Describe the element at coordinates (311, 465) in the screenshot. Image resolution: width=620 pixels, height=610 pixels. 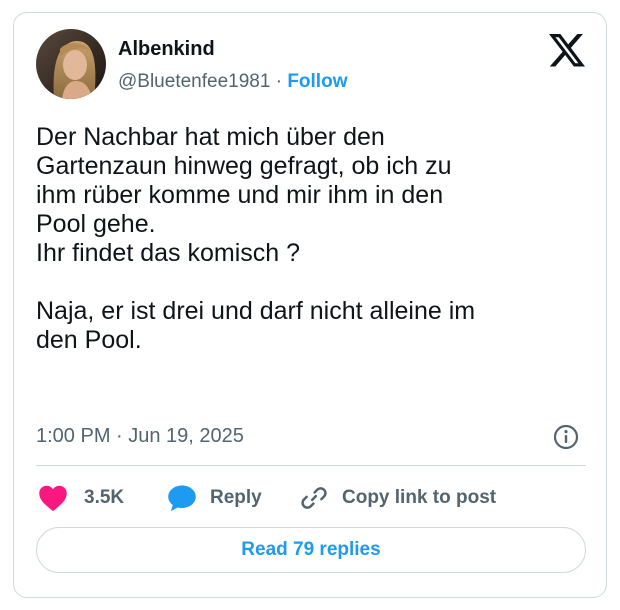
I see `divider` at that location.